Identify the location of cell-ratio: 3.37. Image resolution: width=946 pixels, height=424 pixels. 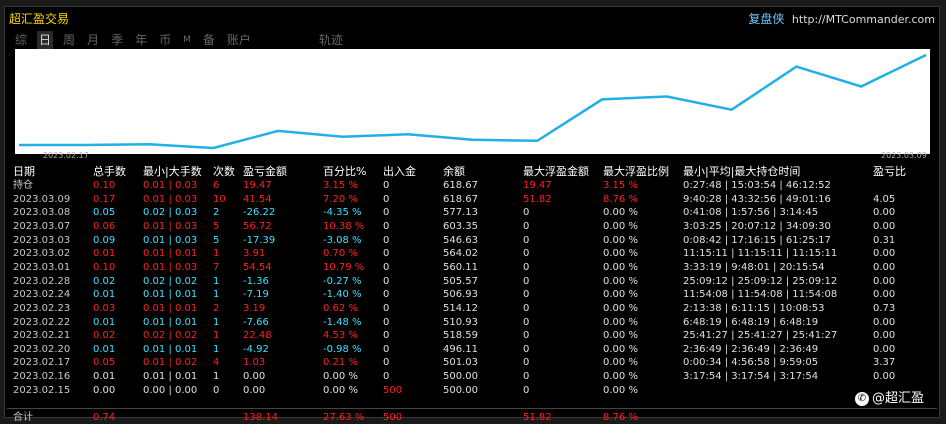
(884, 363).